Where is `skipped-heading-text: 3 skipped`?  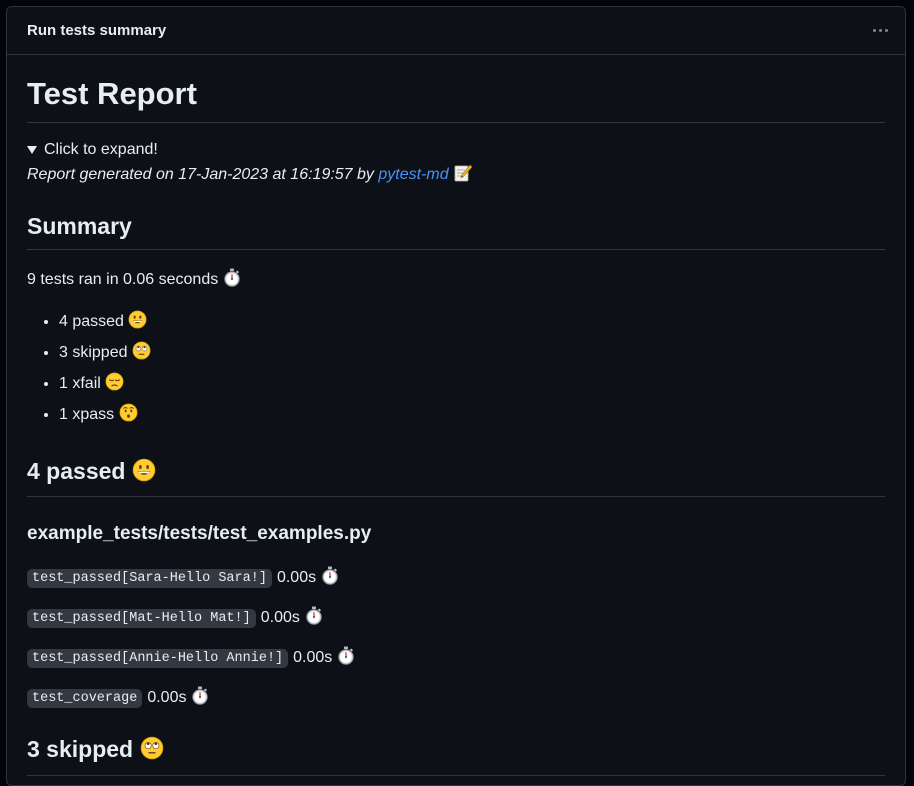
skipped-heading-text: 3 skipped is located at coordinates (80, 749).